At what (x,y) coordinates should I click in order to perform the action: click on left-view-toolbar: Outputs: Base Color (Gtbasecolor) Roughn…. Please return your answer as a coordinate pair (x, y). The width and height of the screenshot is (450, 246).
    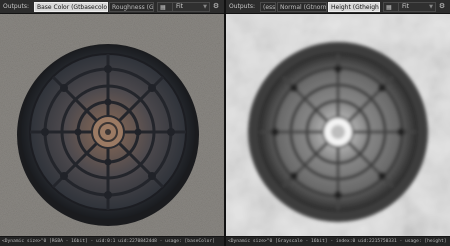
    Looking at the image, I should click on (112, 7).